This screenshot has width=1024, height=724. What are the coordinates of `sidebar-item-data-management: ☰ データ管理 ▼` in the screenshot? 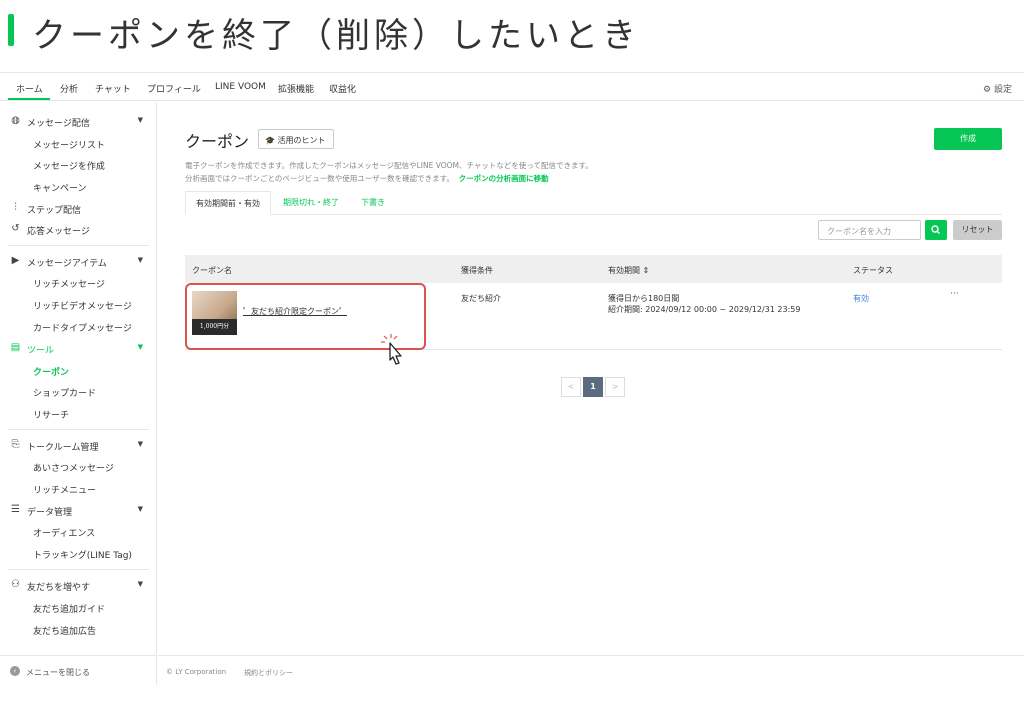 It's located at (78, 511).